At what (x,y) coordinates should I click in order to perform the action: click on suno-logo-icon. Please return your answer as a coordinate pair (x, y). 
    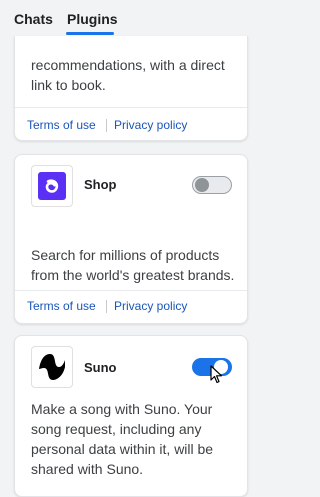
    Looking at the image, I should click on (52, 367).